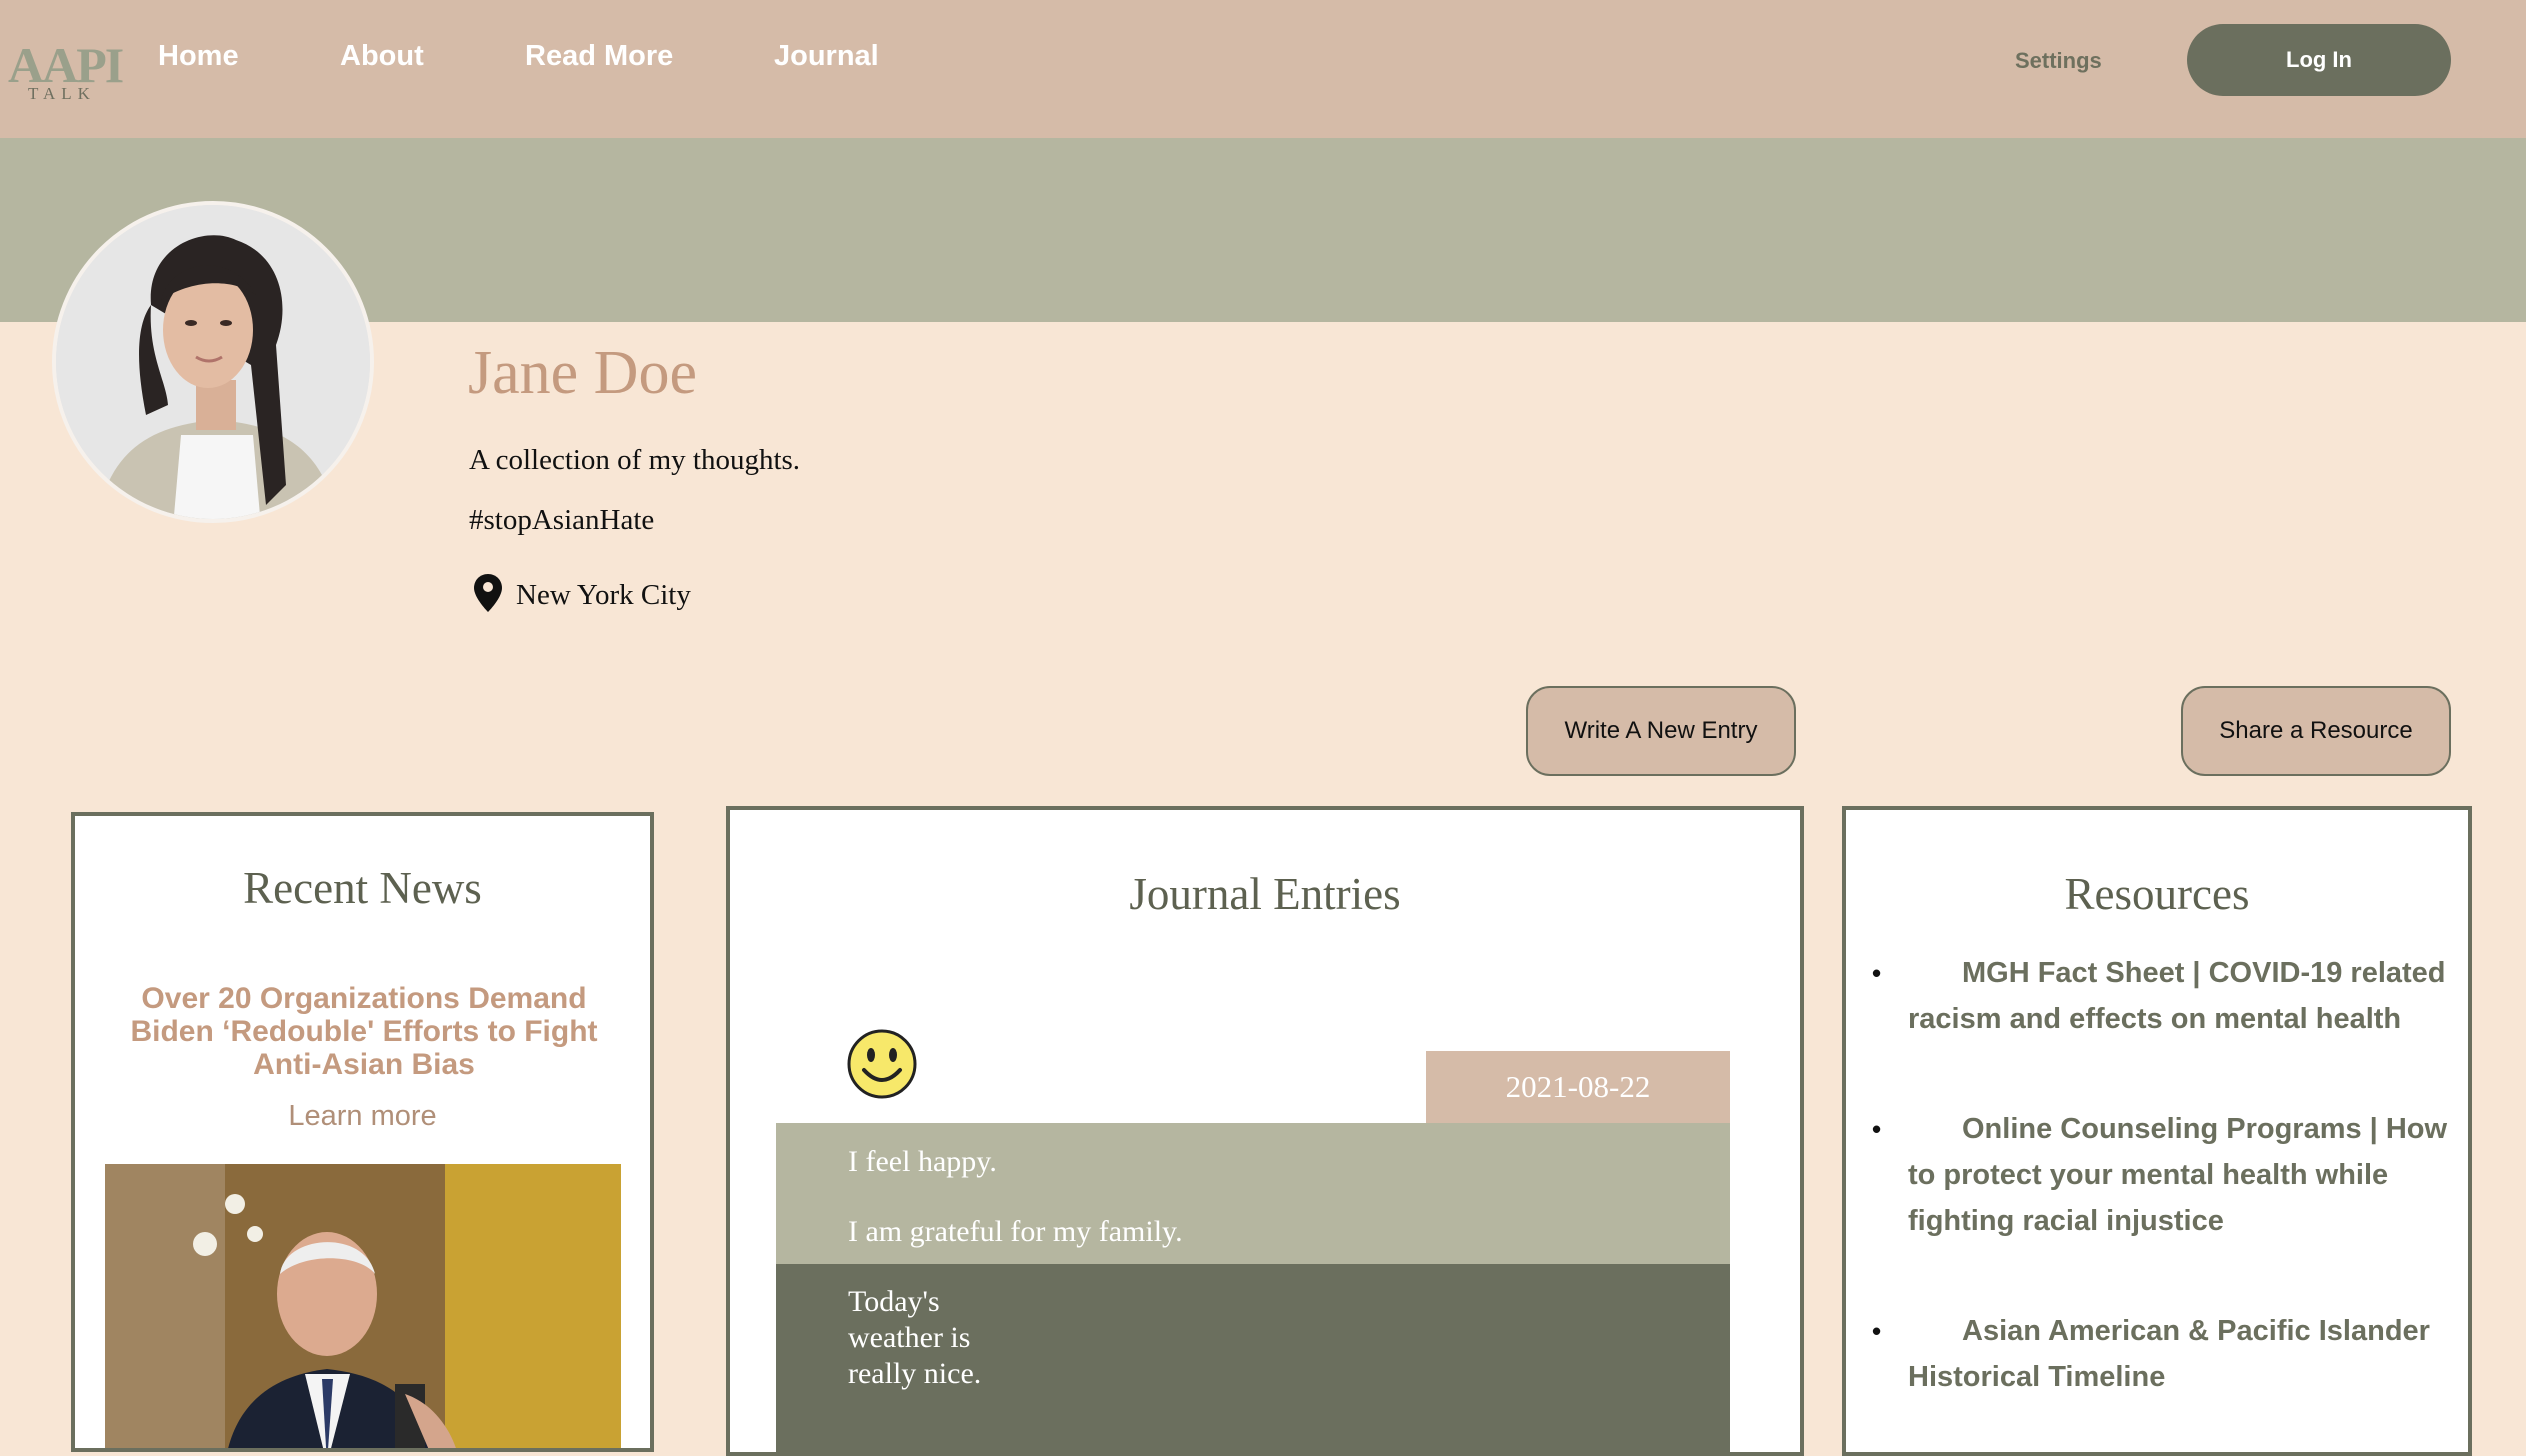 This screenshot has height=1456, width=2526. Describe the element at coordinates (635, 460) in the screenshot. I see `profile-bio: A collection of my thoughts.` at that location.